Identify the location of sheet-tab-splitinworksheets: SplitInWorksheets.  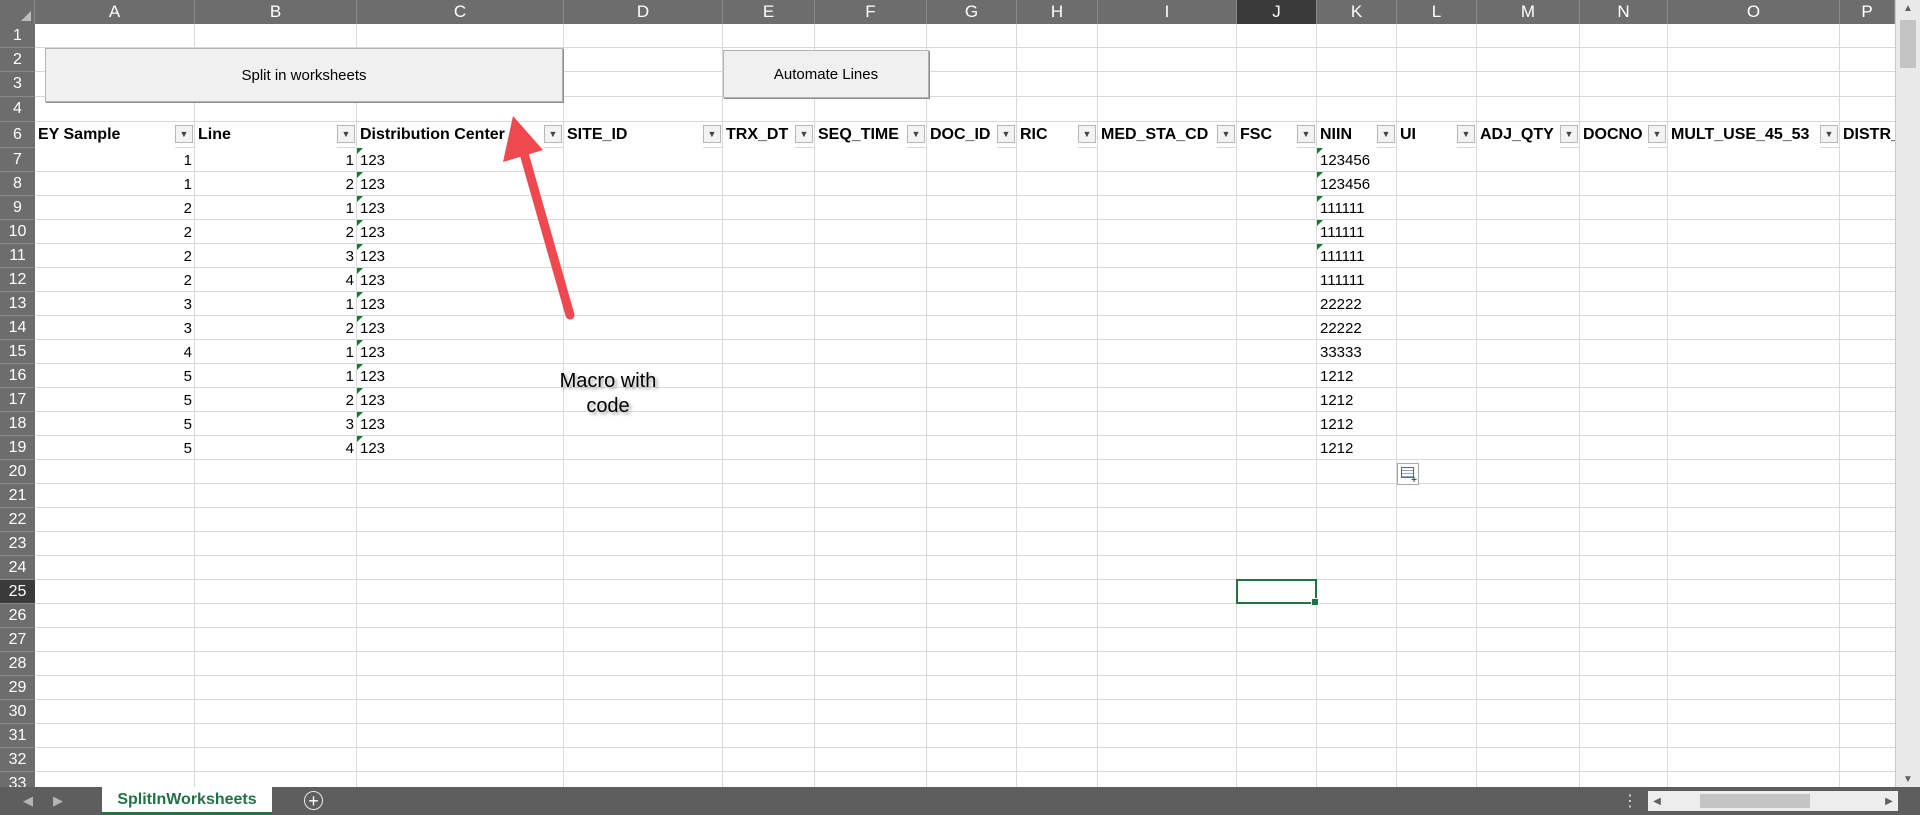
(187, 801).